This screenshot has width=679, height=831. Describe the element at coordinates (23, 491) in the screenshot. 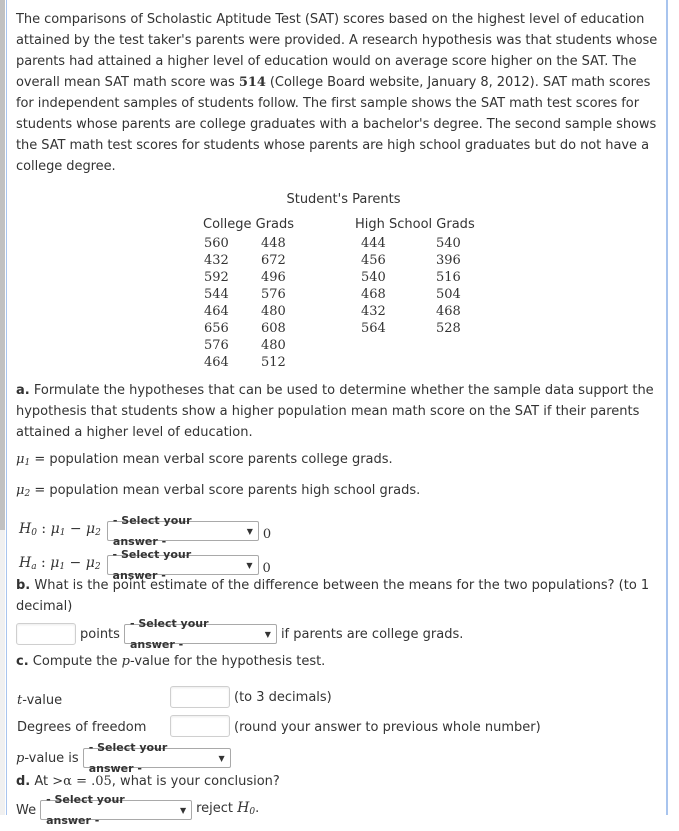

I see `mu2-symbol: μ2` at that location.